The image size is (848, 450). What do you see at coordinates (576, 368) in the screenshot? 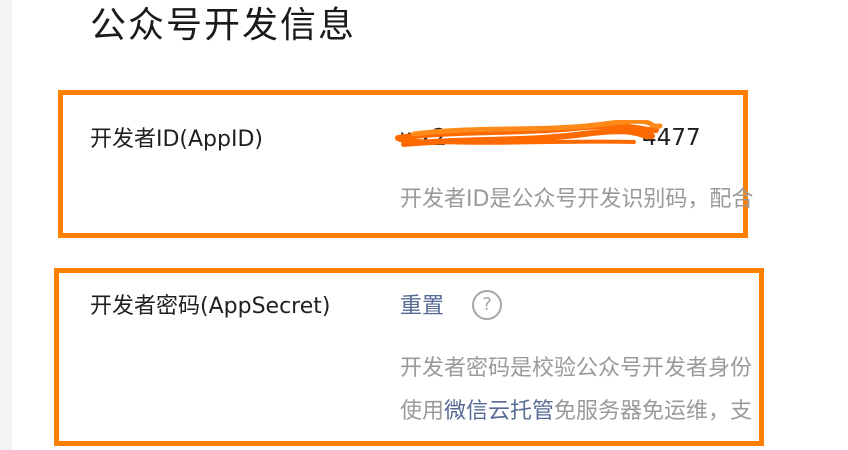
I see `appsecret-description-line1: 开发者密码是校验公众号开发者身份` at bounding box center [576, 368].